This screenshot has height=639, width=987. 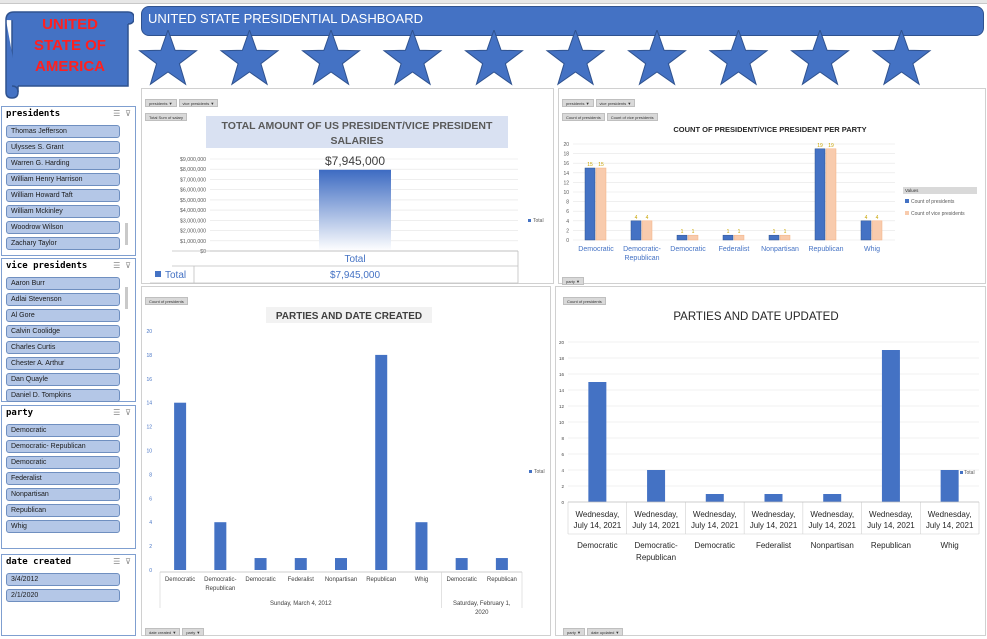 I want to click on stars-row, so click(x=535, y=58).